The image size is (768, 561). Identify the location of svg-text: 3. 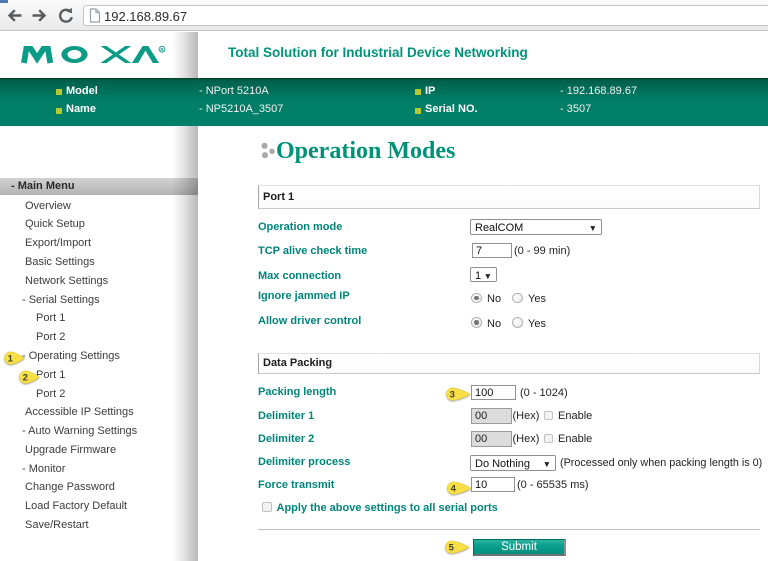
(452, 395).